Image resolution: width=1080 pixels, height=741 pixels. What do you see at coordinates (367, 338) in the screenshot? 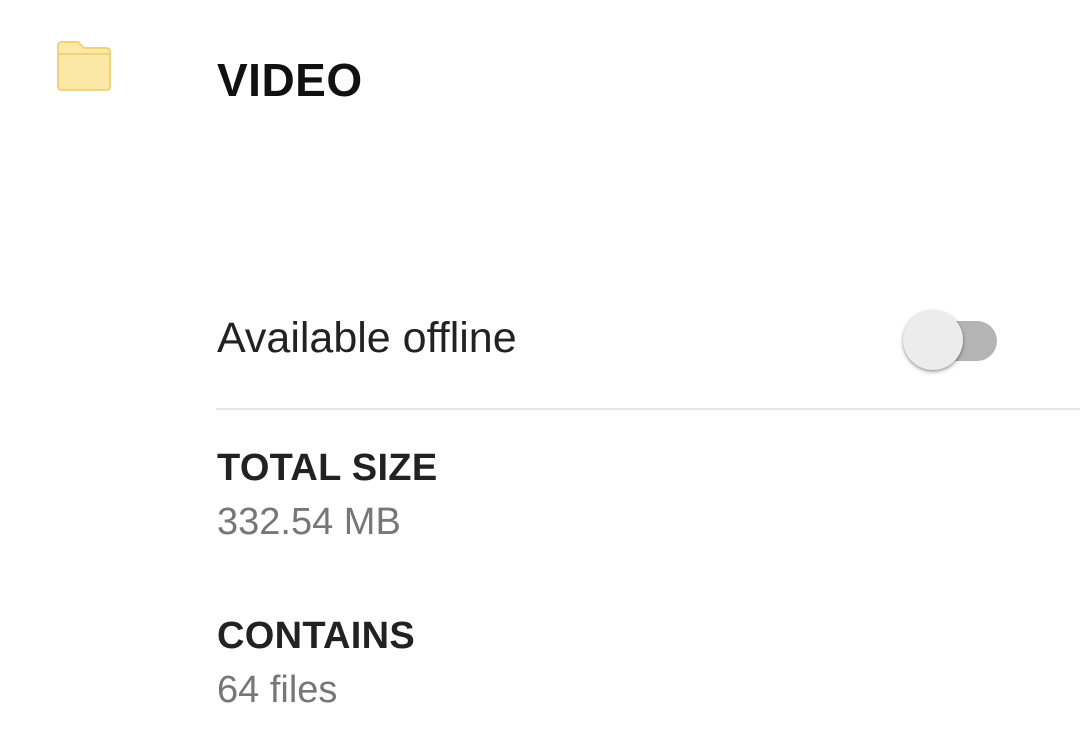
I see `available-offline-label: Available offline` at bounding box center [367, 338].